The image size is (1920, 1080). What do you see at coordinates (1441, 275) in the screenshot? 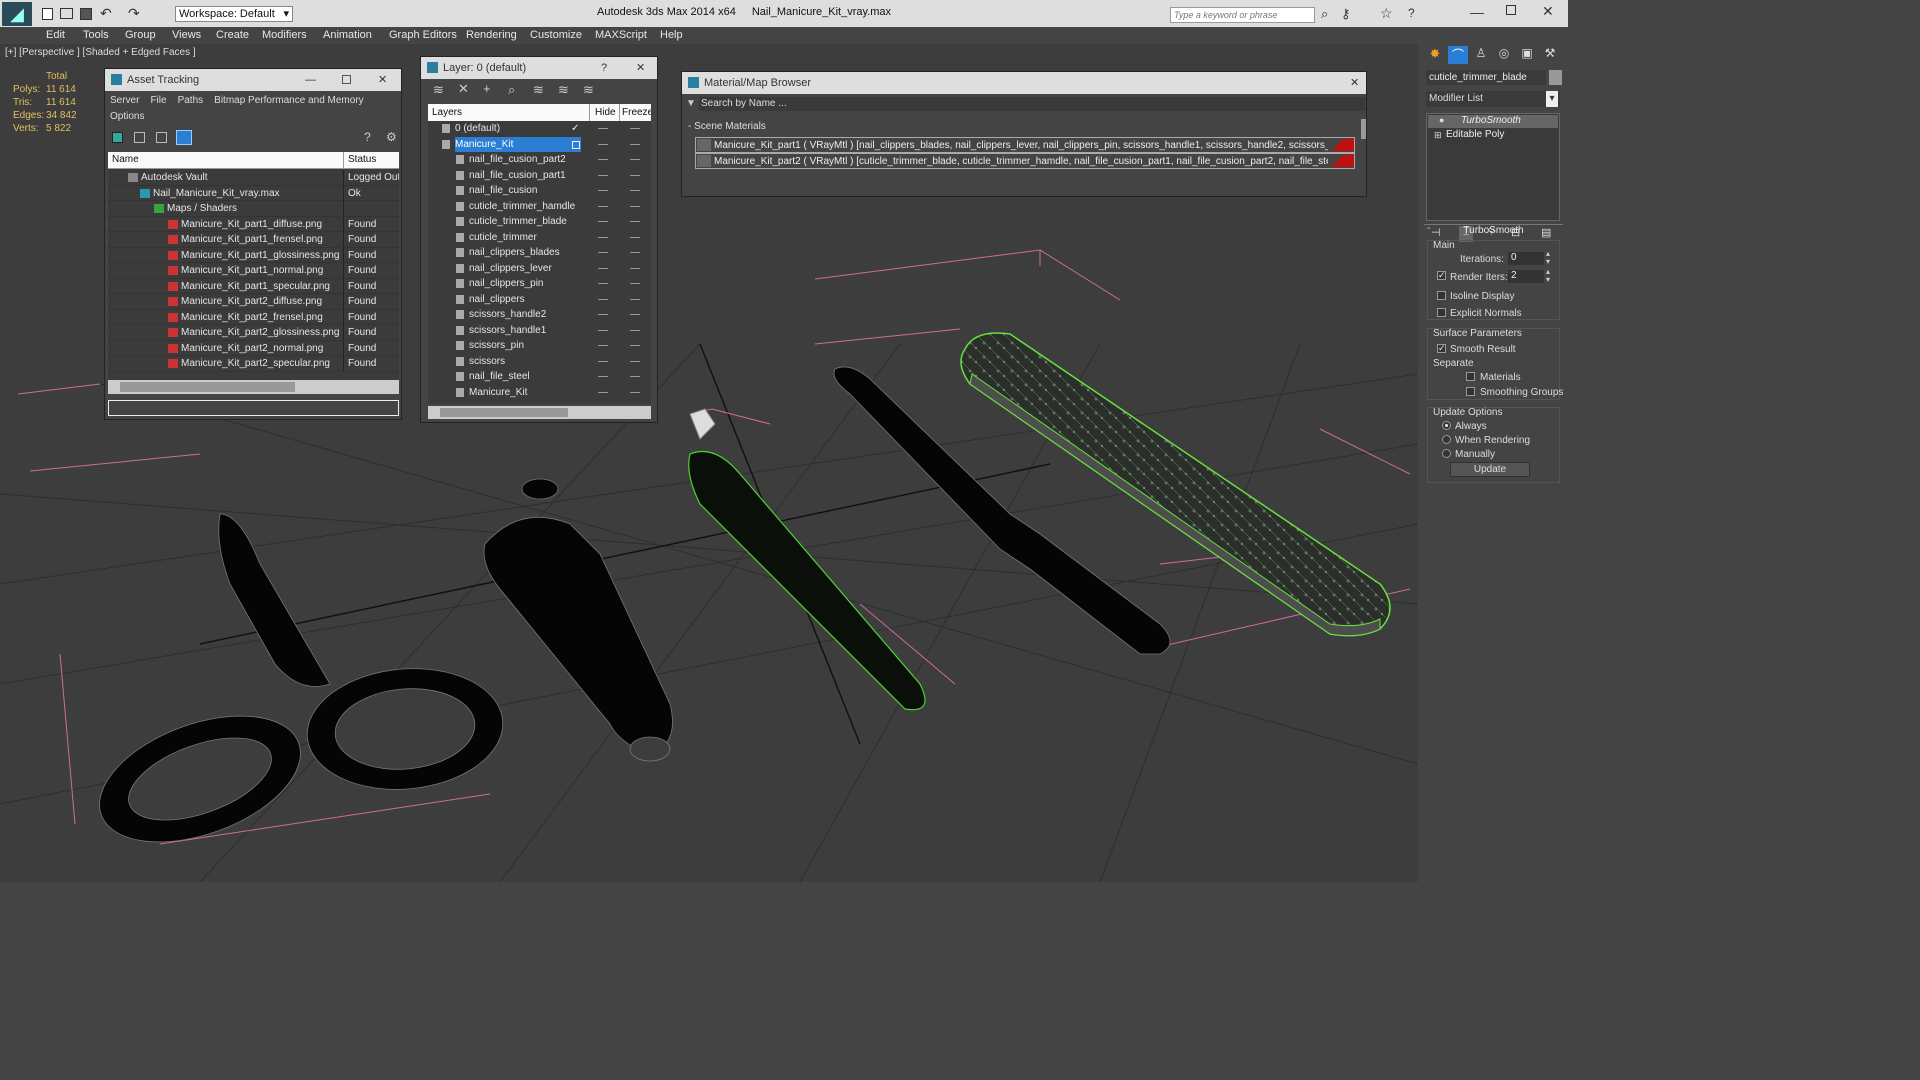
I see `render-iters-checkbox: ✓` at bounding box center [1441, 275].